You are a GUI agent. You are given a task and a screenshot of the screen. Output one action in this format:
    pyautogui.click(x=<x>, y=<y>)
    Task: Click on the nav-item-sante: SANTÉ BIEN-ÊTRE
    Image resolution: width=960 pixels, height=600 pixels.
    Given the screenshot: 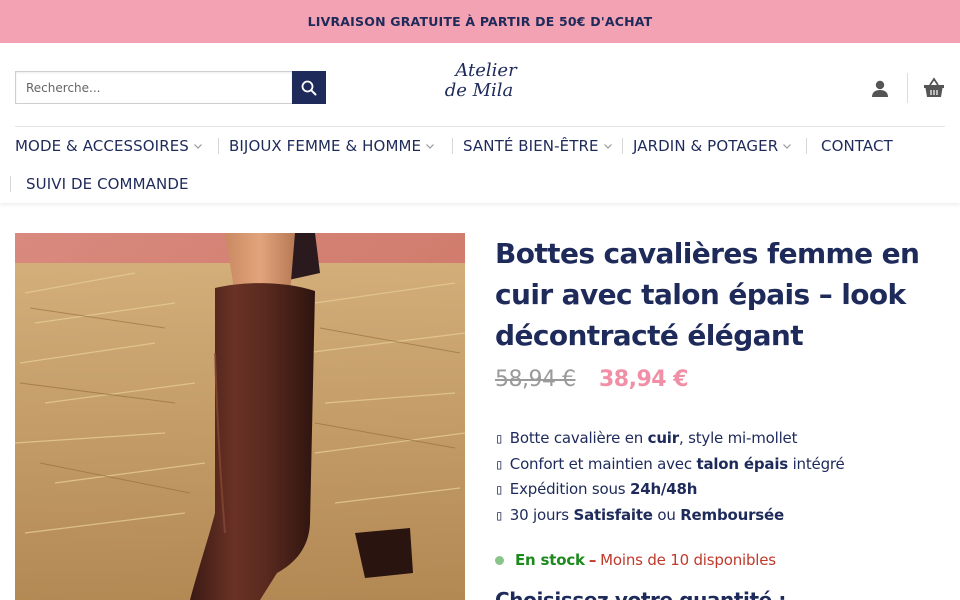 What is the action you would take?
    pyautogui.click(x=538, y=146)
    